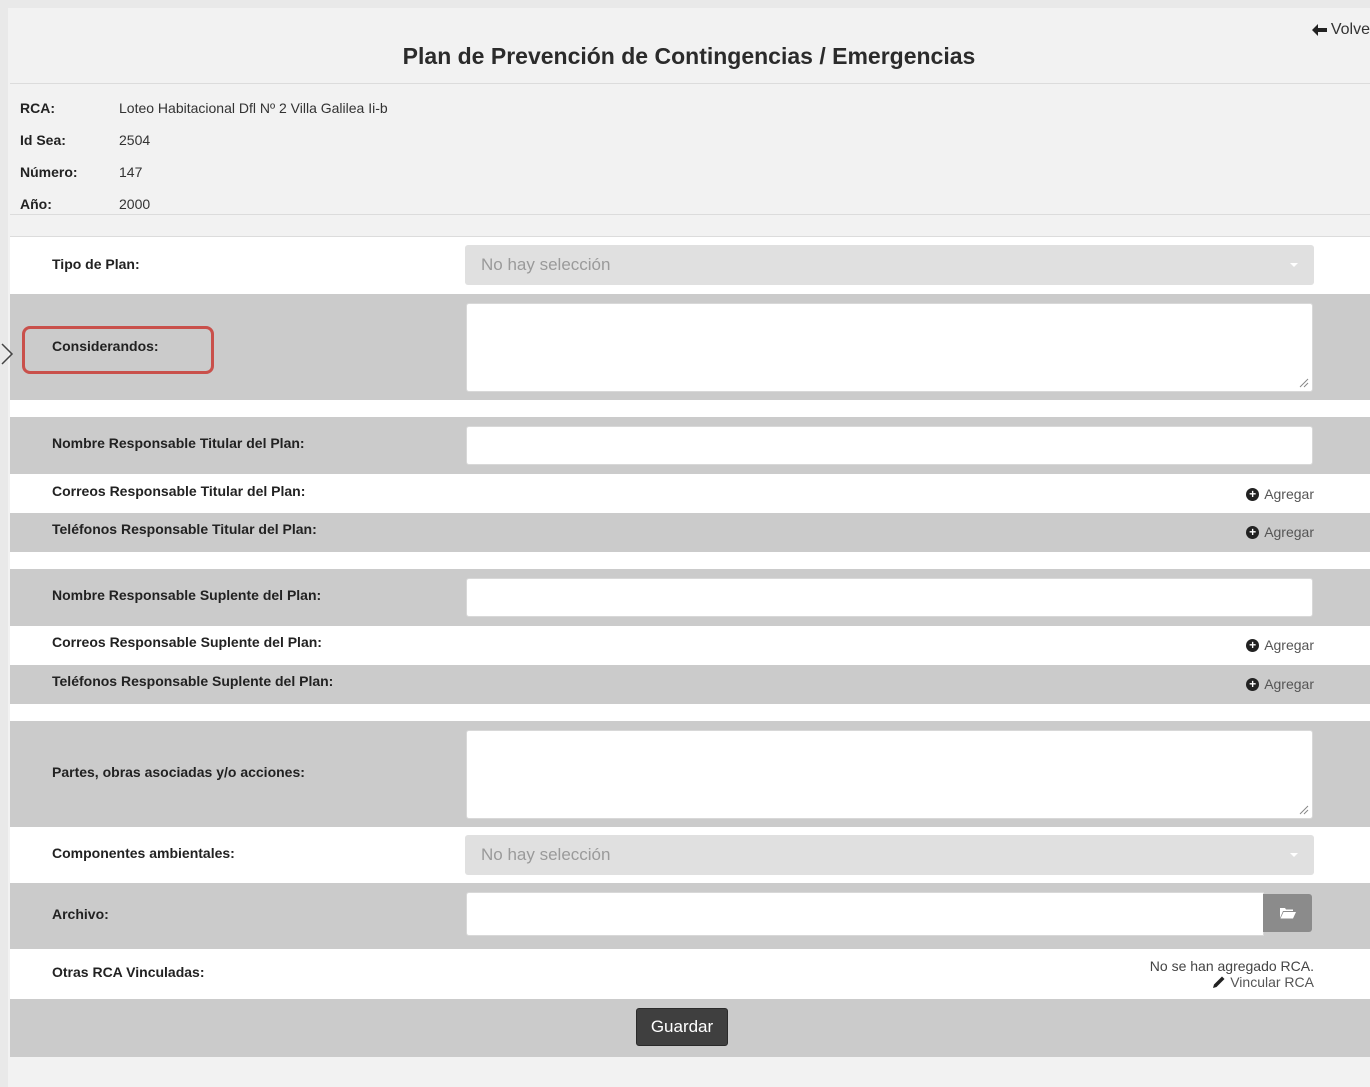 The height and width of the screenshot is (1087, 1370). I want to click on info-key: Id Sea:, so click(43, 140).